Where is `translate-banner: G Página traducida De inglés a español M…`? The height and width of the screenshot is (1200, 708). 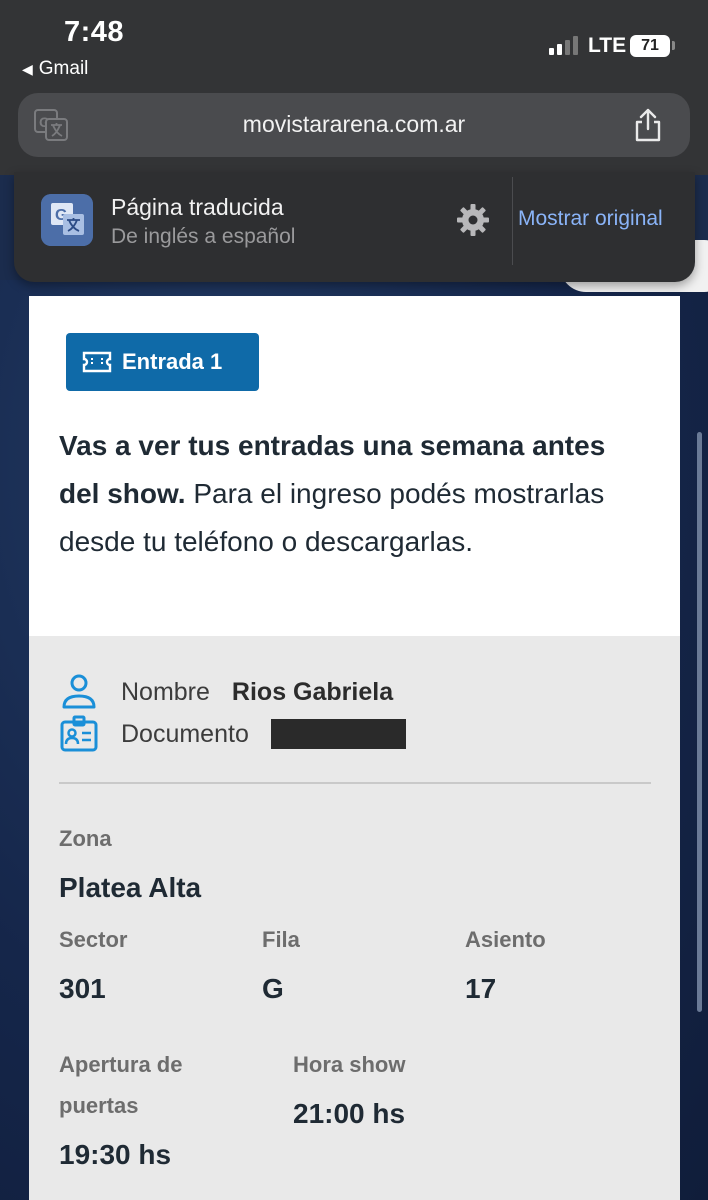
translate-banner: G Página traducida De inglés a español M… is located at coordinates (354, 227).